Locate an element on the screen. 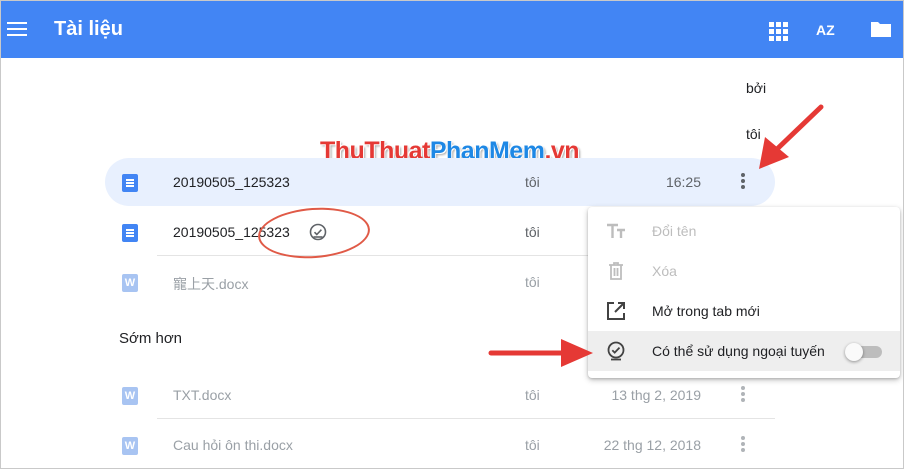 Image resolution: width=904 pixels, height=469 pixels. sort-label: AZ is located at coordinates (825, 30).